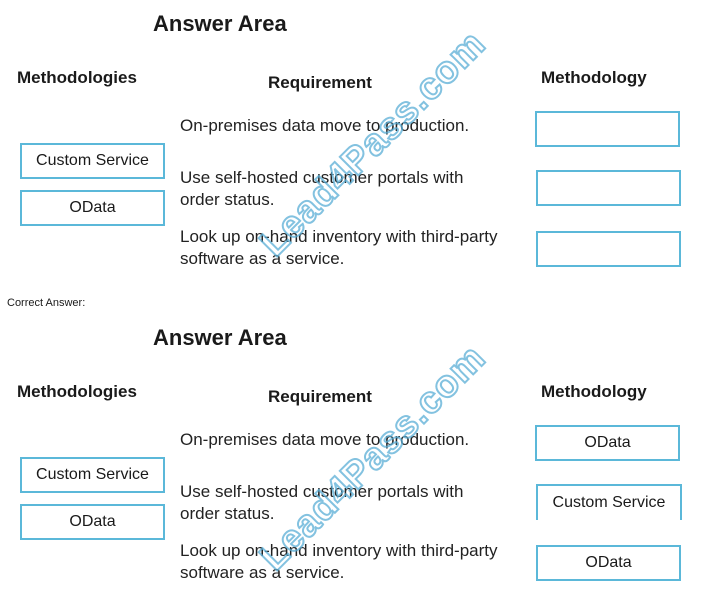 Image resolution: width=717 pixels, height=599 pixels. What do you see at coordinates (607, 443) in the screenshot?
I see `answer-slot-1: OData` at bounding box center [607, 443].